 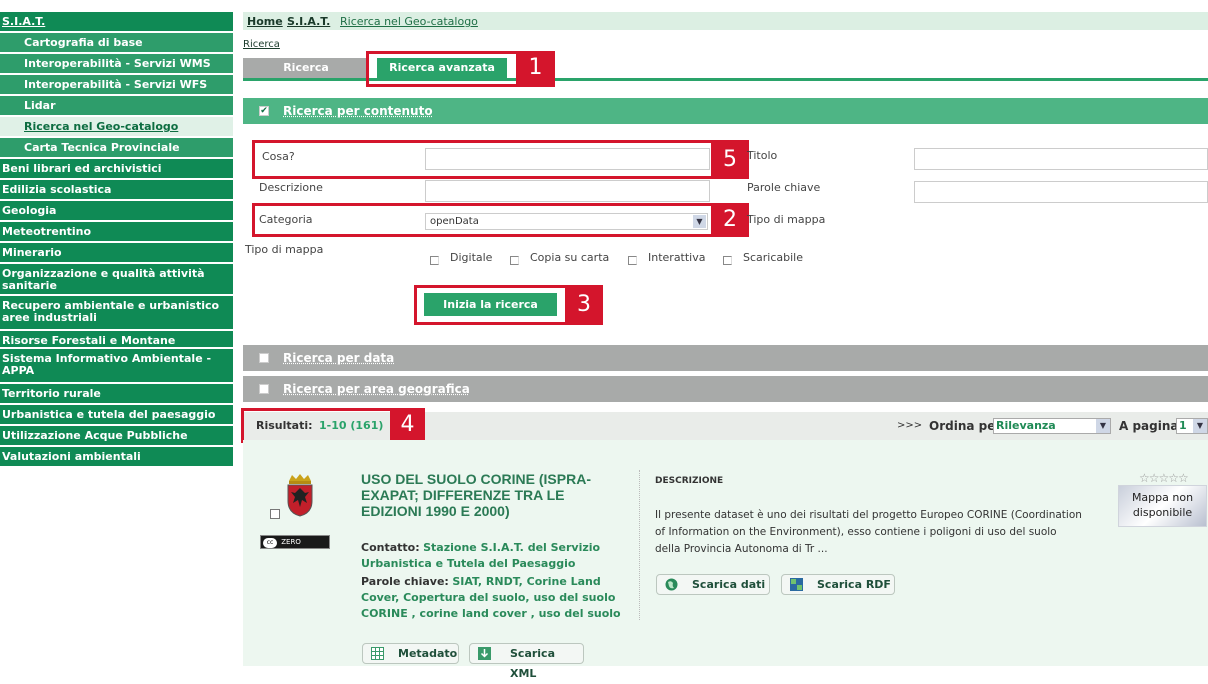 I want to click on order-select: Rilevanza ▼, so click(x=1052, y=426).